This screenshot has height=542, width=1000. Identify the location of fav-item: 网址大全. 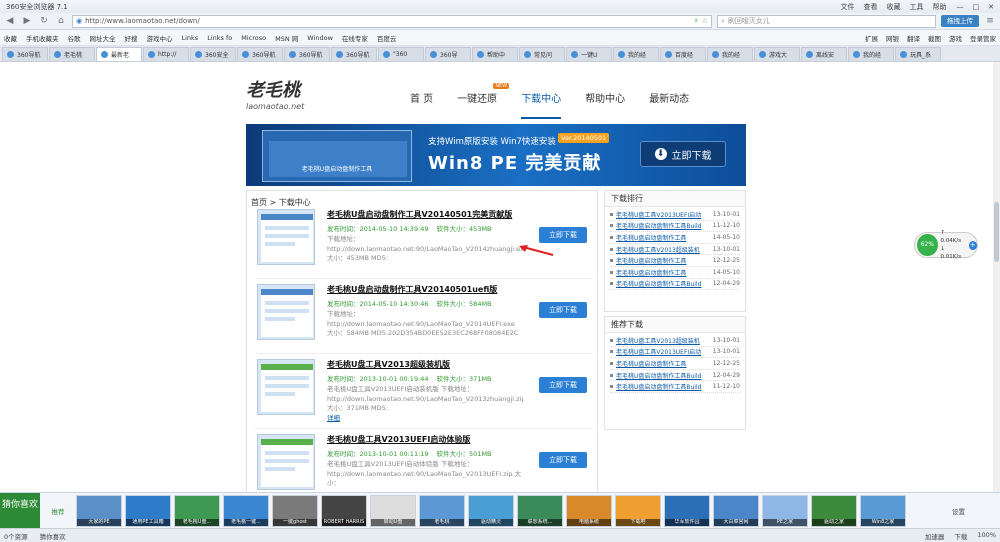
(103, 38).